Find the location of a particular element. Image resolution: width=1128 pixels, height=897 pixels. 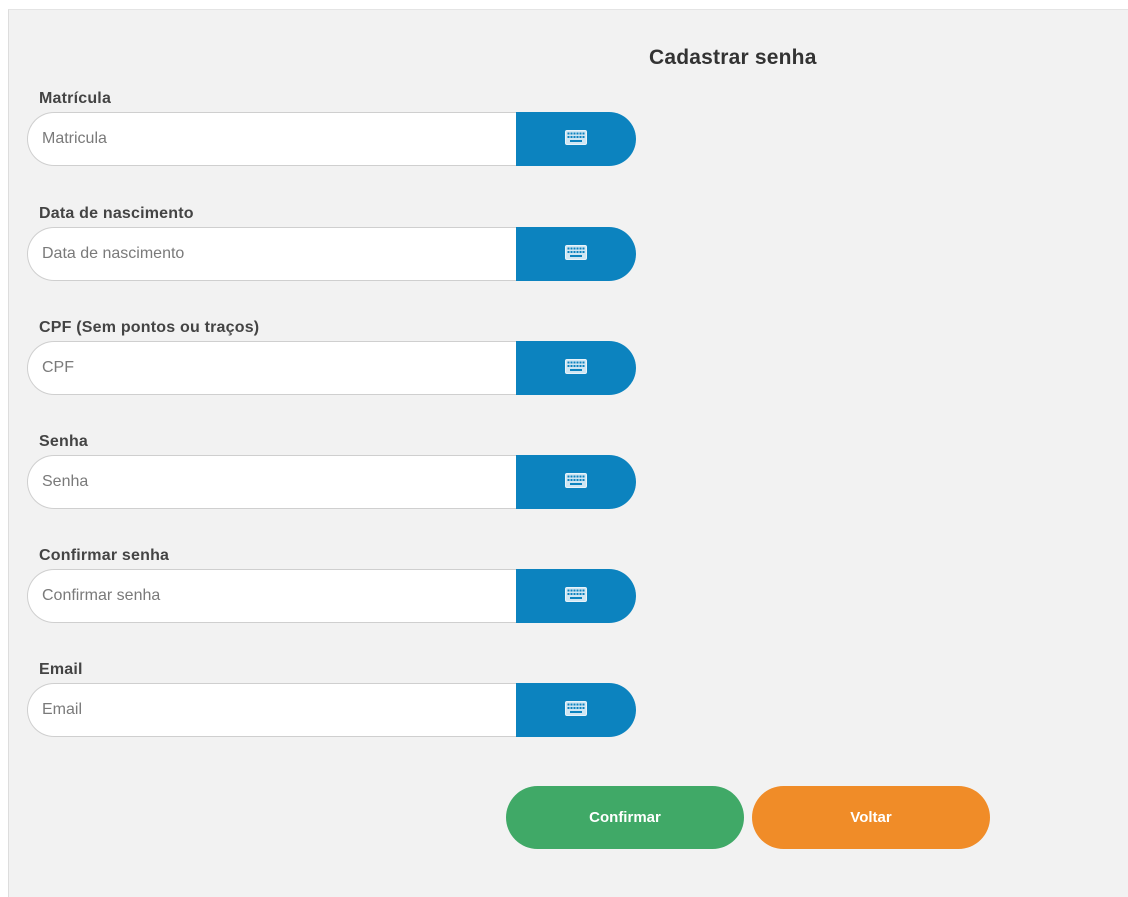

matricula-label: Matrícula is located at coordinates (75, 98).